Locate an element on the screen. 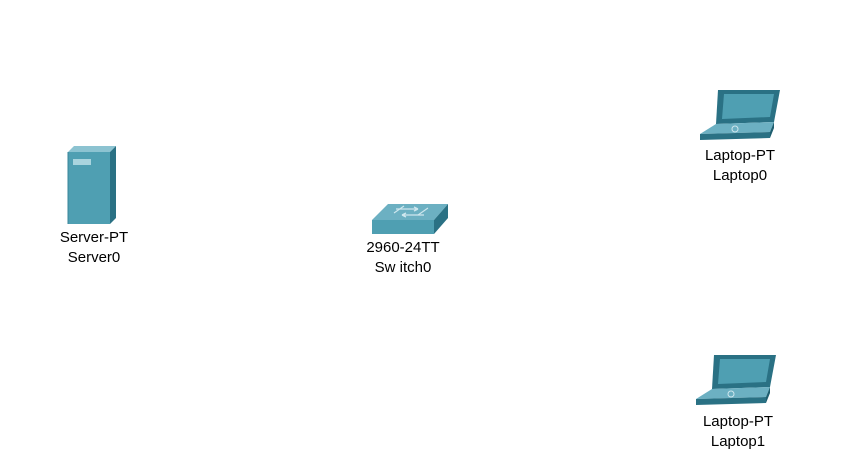 Image resolution: width=843 pixels, height=472 pixels. switch0-label: 2960-24TT Sw itch0 is located at coordinates (403, 258).